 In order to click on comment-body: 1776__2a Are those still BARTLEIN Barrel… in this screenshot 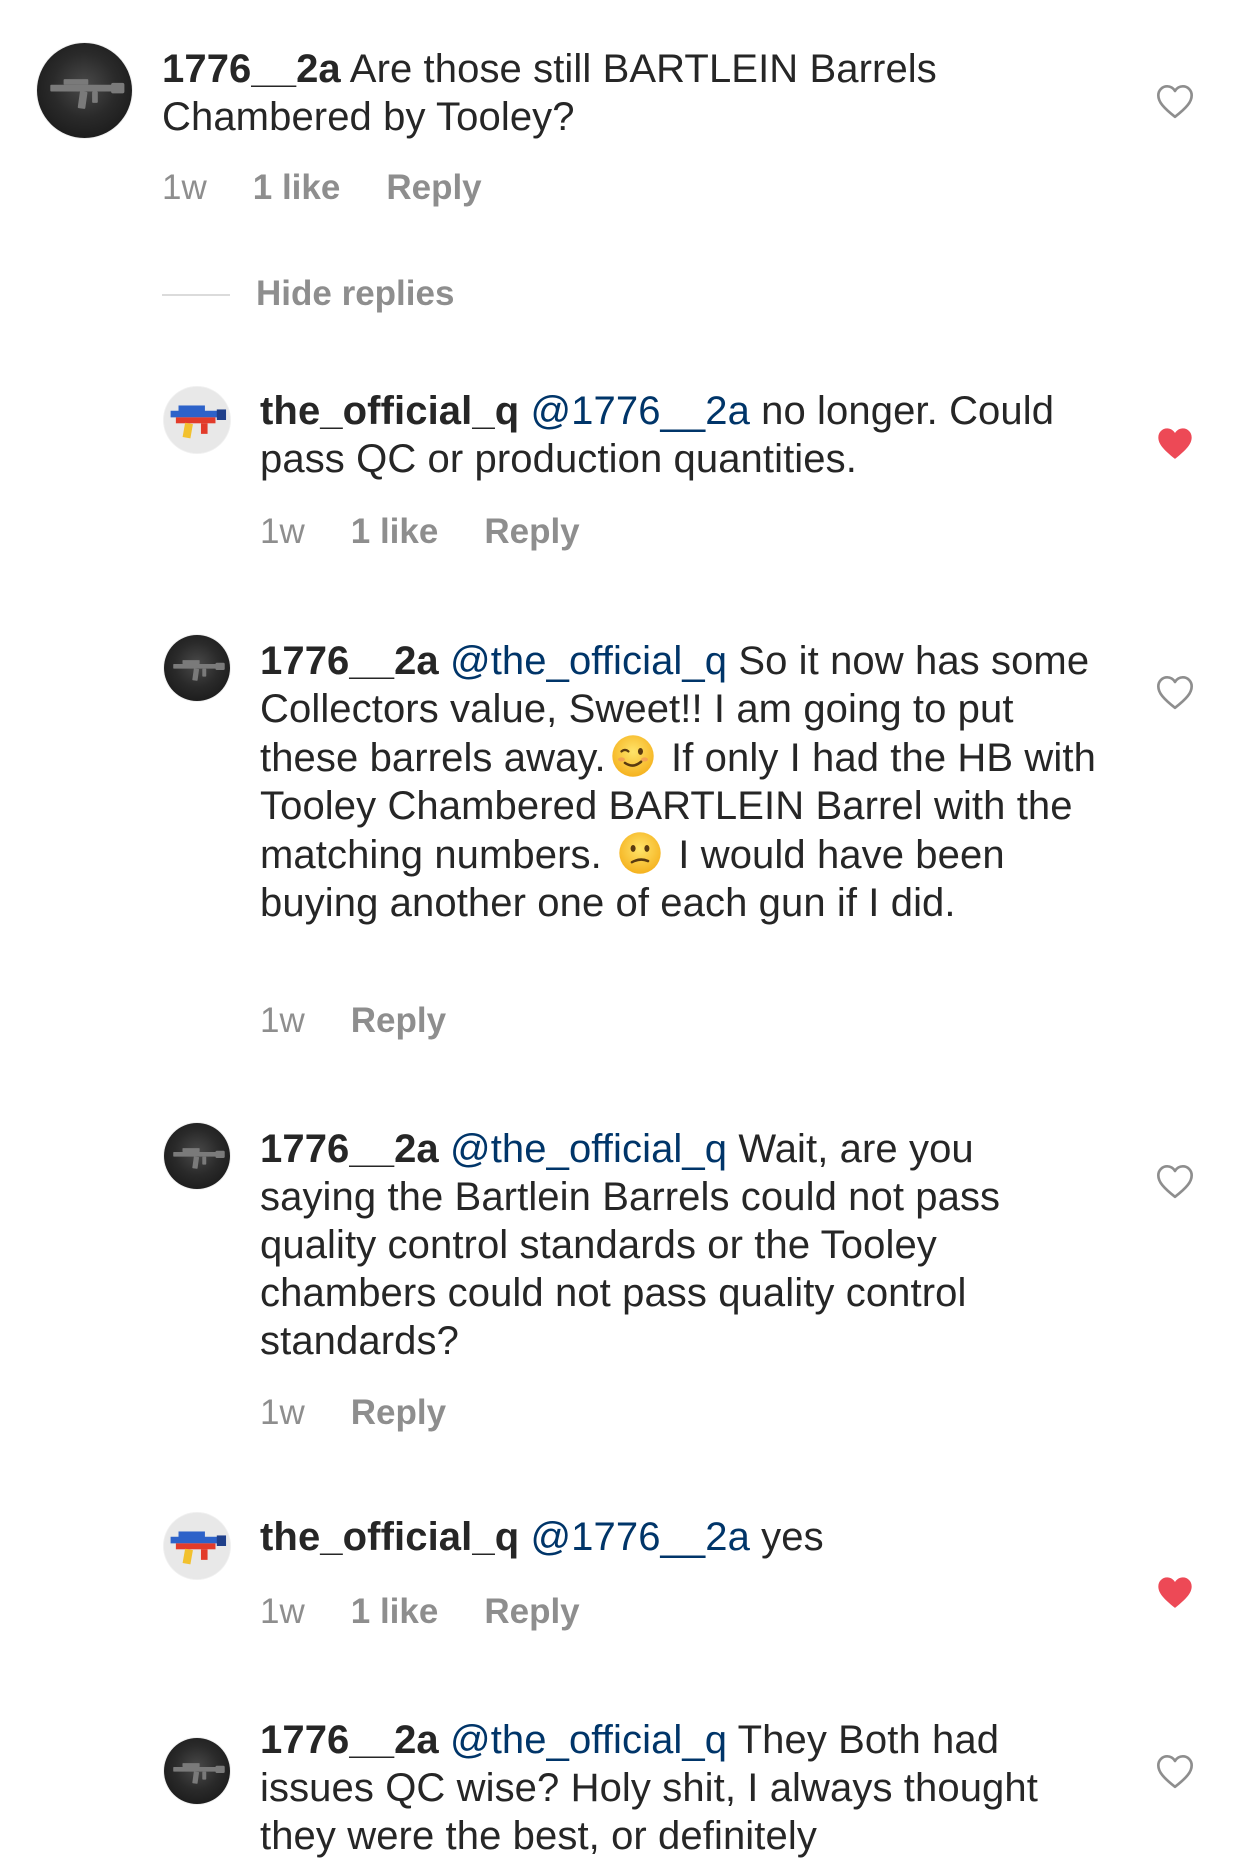, I will do `click(577, 93)`.